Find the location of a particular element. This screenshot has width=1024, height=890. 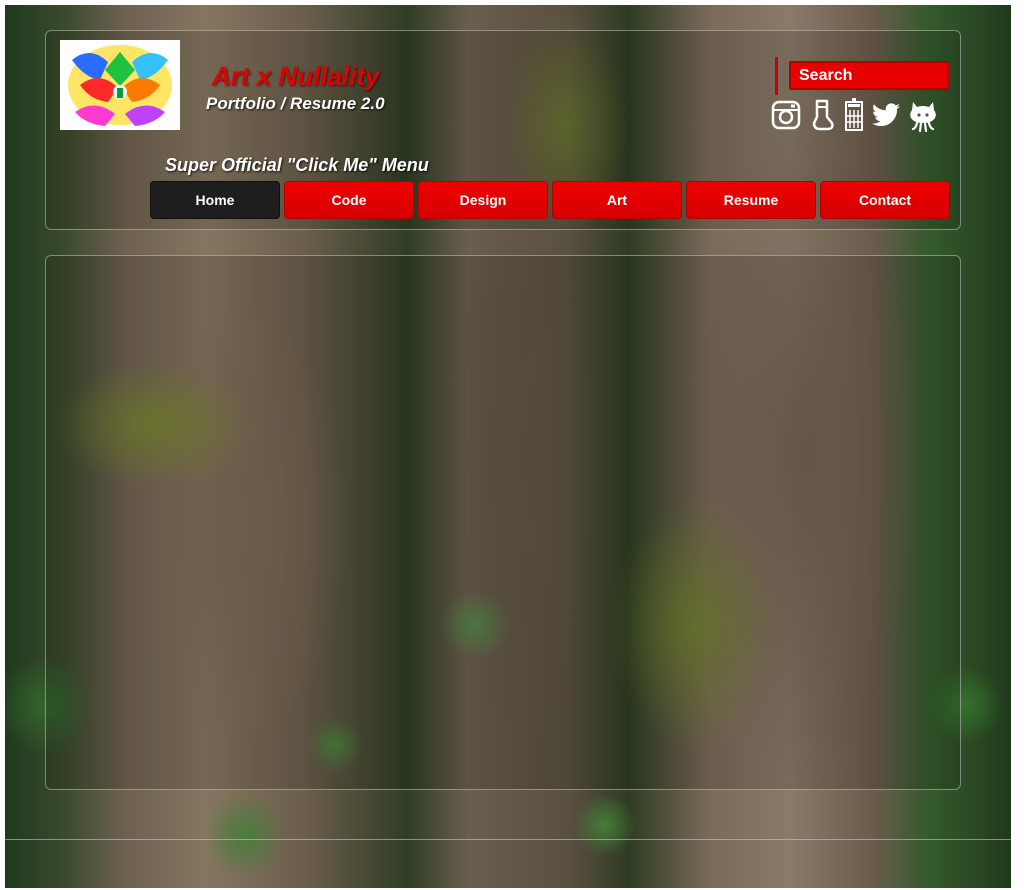

nav-art-button: Art is located at coordinates (617, 200).